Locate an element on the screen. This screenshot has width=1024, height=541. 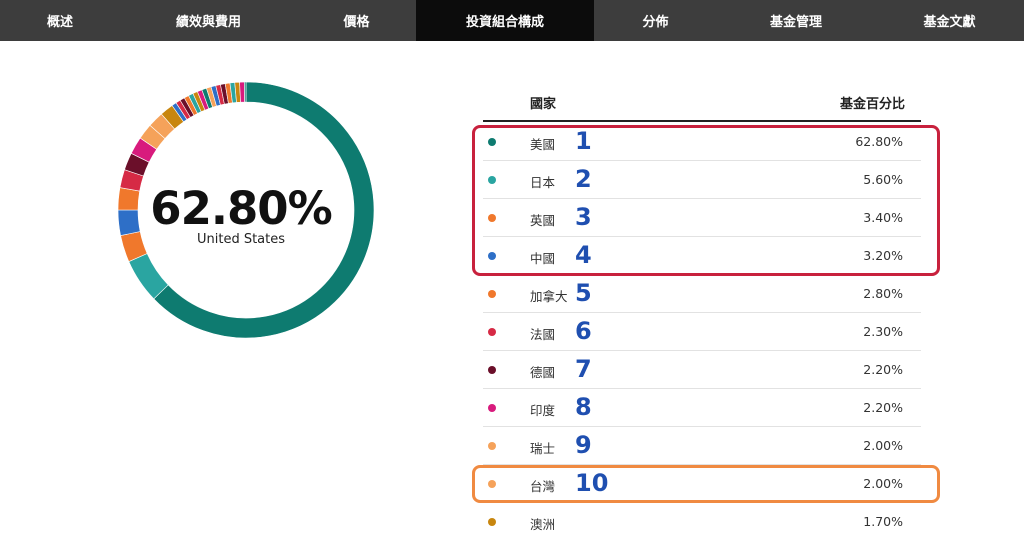
table-row: 法國 6 2.30% is located at coordinates (702, 332).